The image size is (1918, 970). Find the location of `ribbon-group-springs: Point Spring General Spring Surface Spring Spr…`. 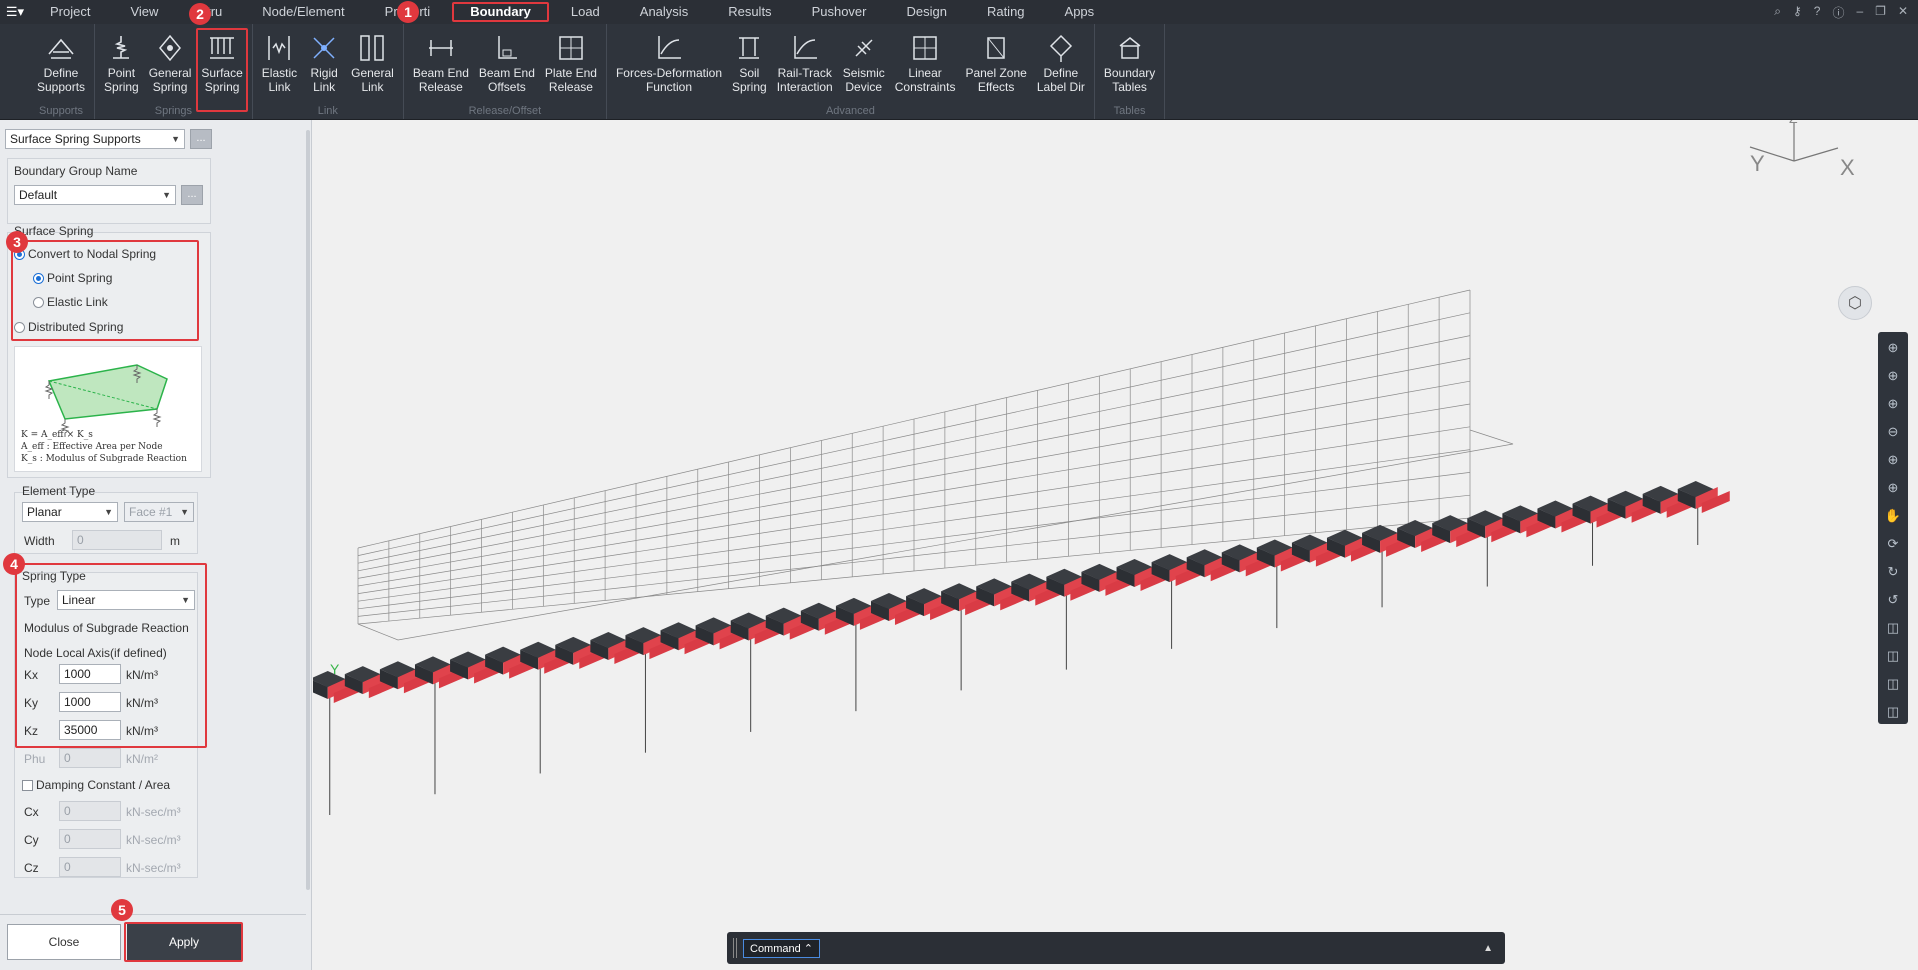

ribbon-group-springs: Point Spring General Spring Surface Spring Spr… is located at coordinates (174, 71).